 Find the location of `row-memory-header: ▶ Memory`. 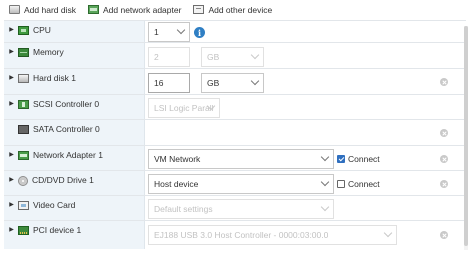

row-memory-header: ▶ Memory is located at coordinates (74, 55).